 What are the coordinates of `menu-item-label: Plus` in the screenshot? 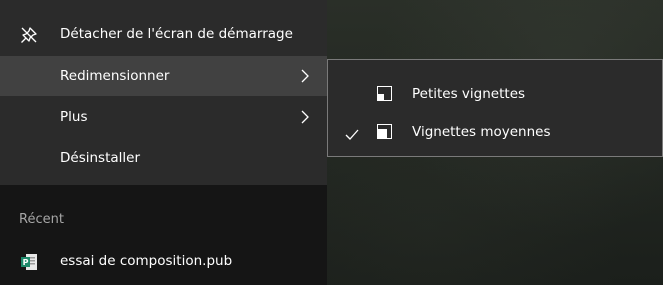 It's located at (74, 117).